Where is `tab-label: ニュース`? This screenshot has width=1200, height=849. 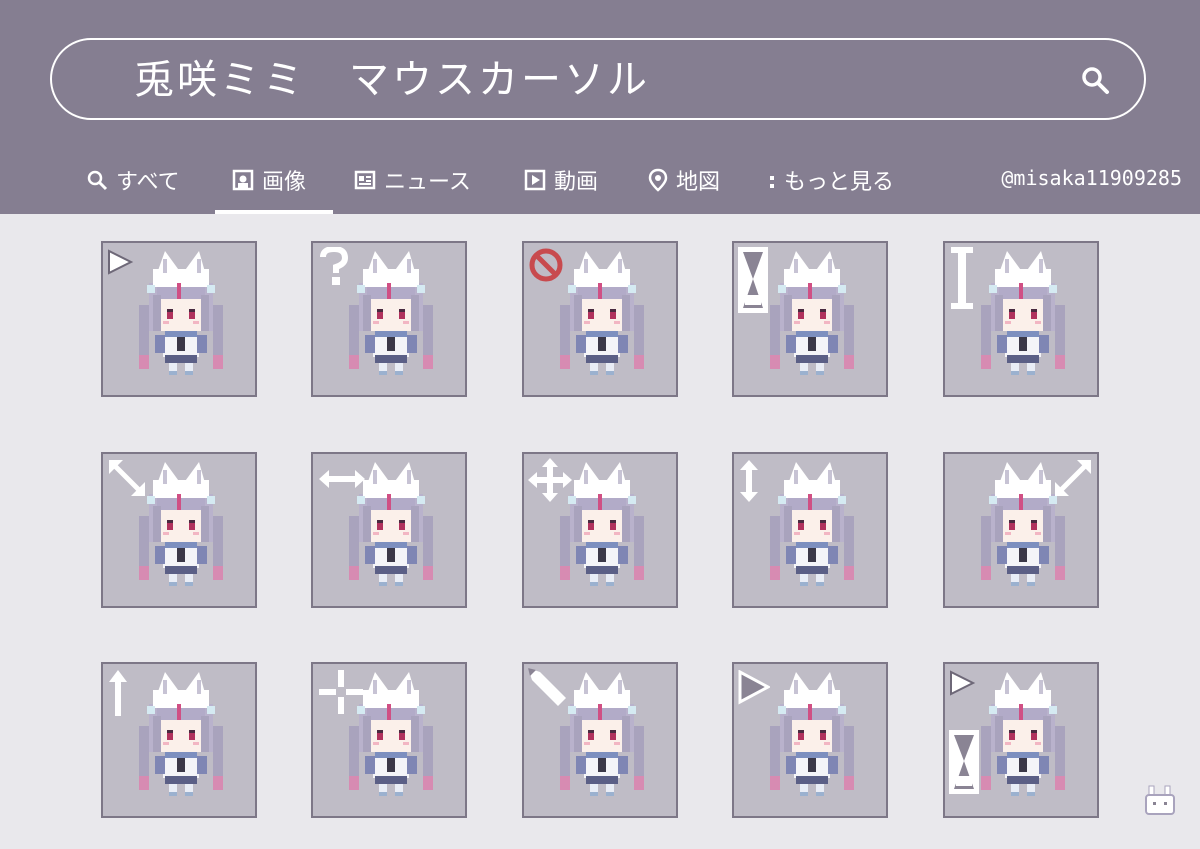
tab-label: ニュース is located at coordinates (427, 182).